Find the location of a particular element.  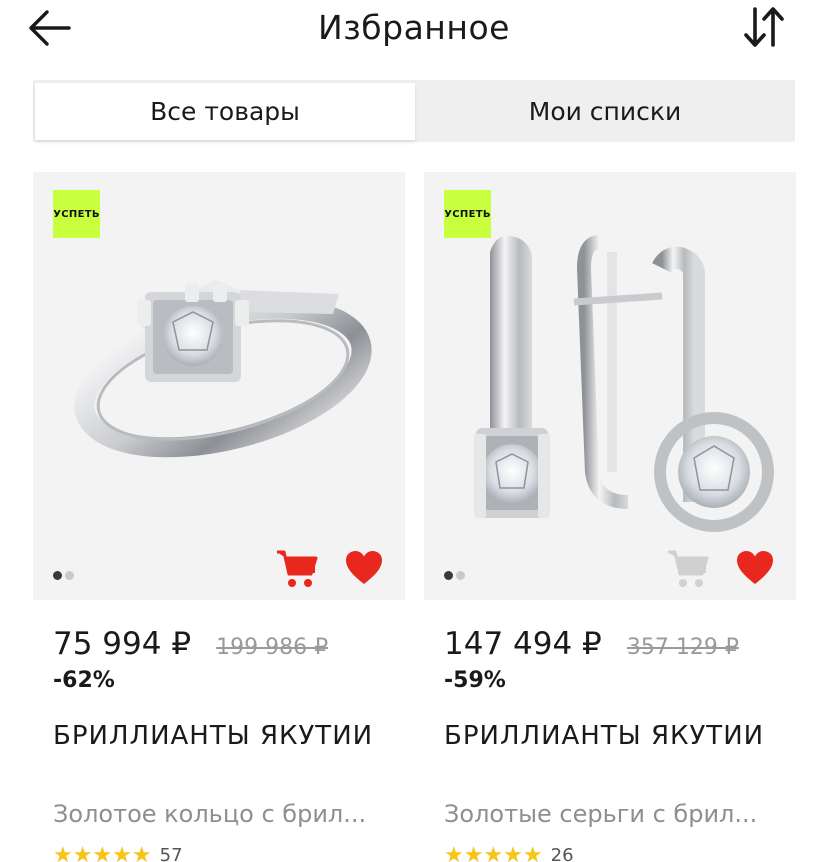

current-price: 147 494 ₽ is located at coordinates (523, 644).